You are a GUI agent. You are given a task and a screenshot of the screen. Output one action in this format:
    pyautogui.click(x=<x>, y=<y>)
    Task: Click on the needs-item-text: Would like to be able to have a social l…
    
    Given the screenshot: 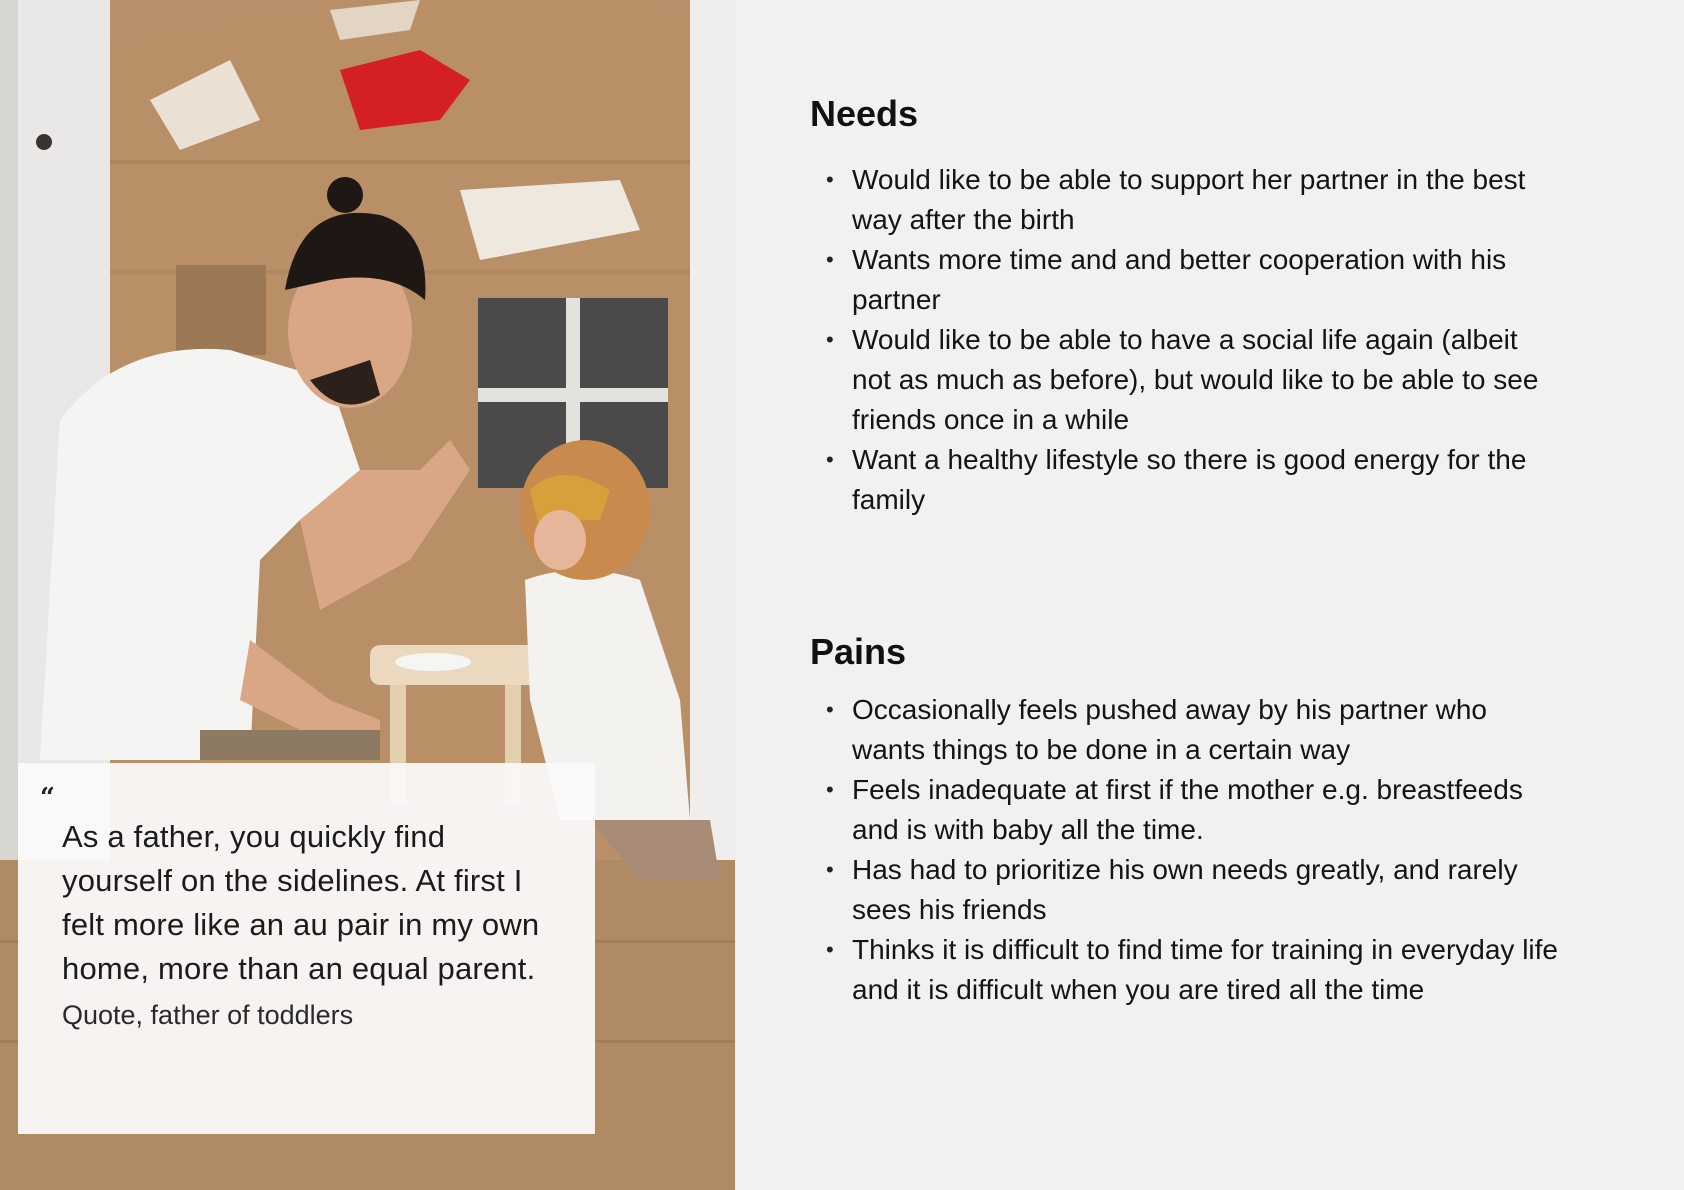 What is the action you would take?
    pyautogui.click(x=1195, y=379)
    